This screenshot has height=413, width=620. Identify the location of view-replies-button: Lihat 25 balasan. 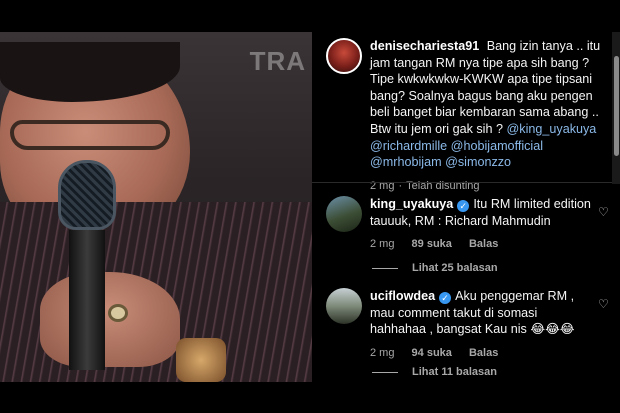
(435, 268).